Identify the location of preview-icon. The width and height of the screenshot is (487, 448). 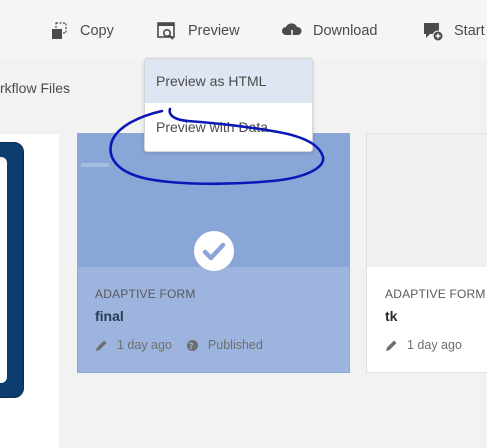
(166, 31).